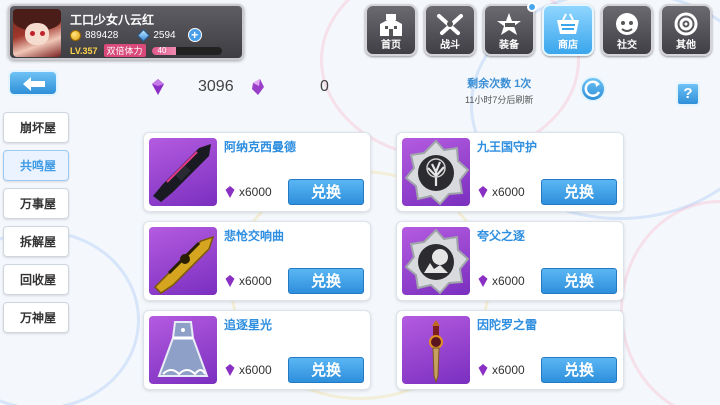 This screenshot has height=405, width=720. I want to click on product-name: 九王国守护, so click(507, 147).